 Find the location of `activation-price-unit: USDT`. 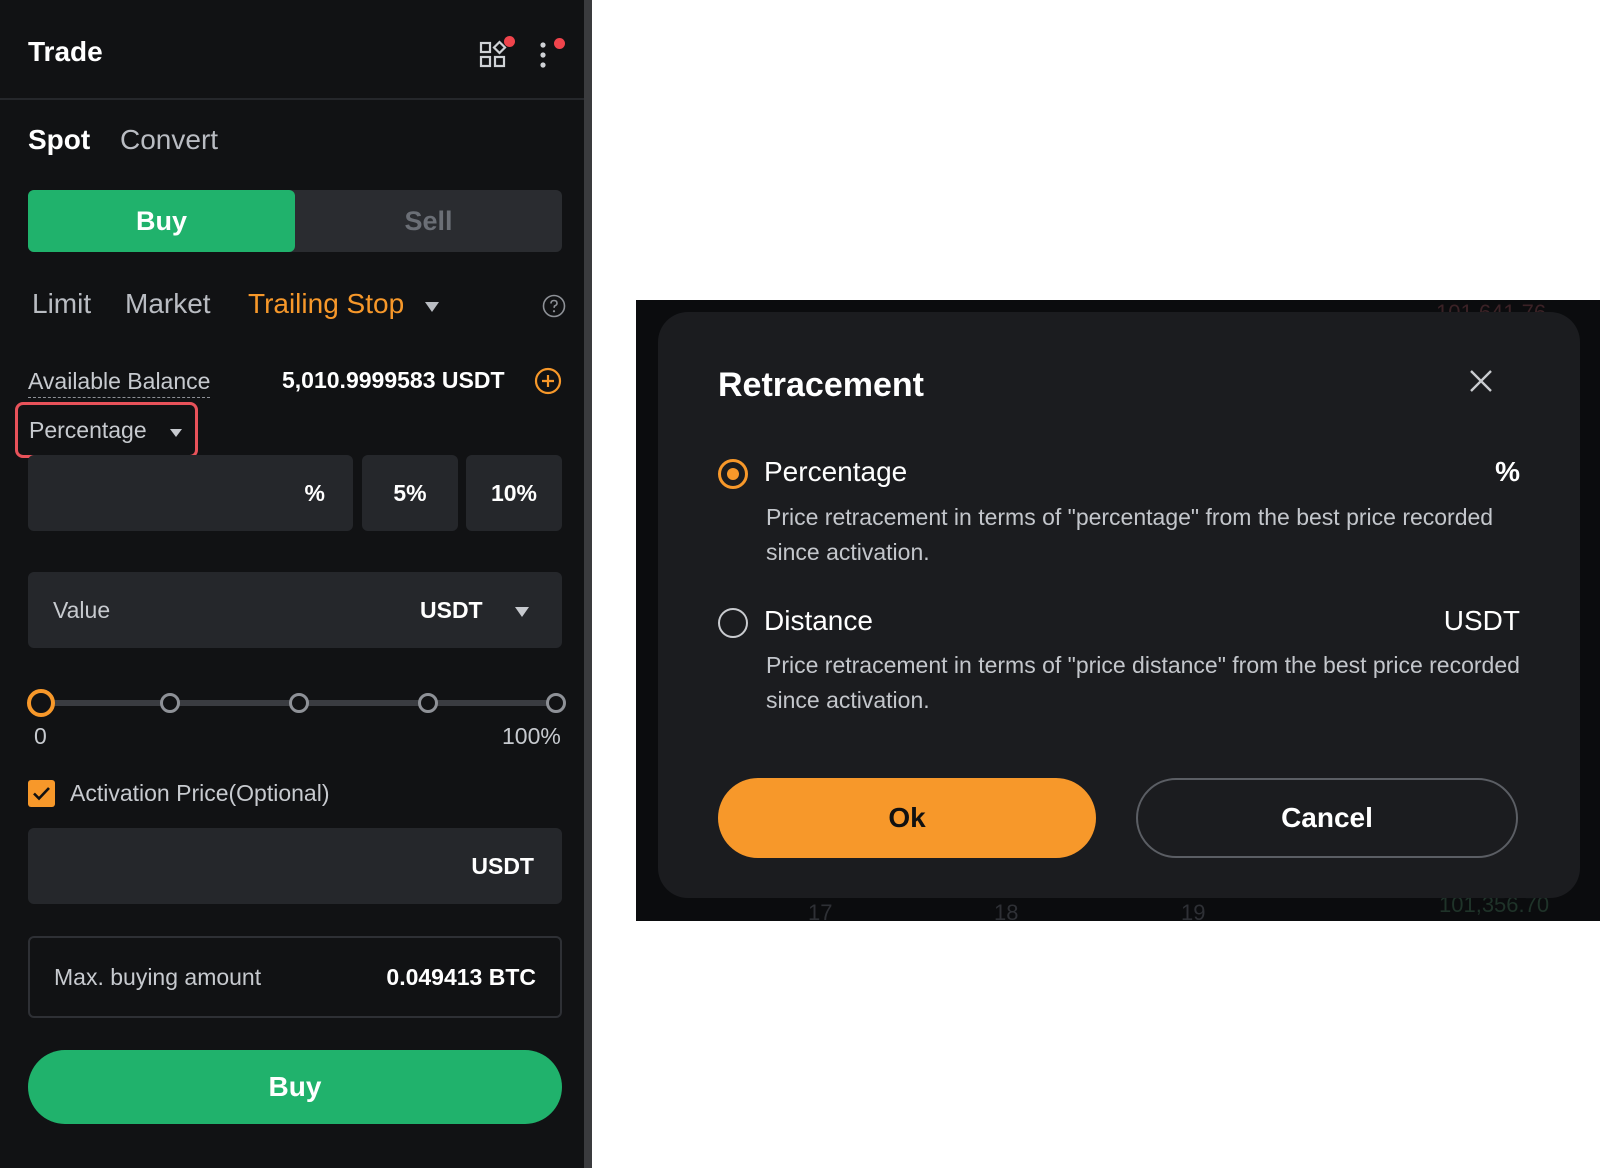

activation-price-unit: USDT is located at coordinates (502, 865).